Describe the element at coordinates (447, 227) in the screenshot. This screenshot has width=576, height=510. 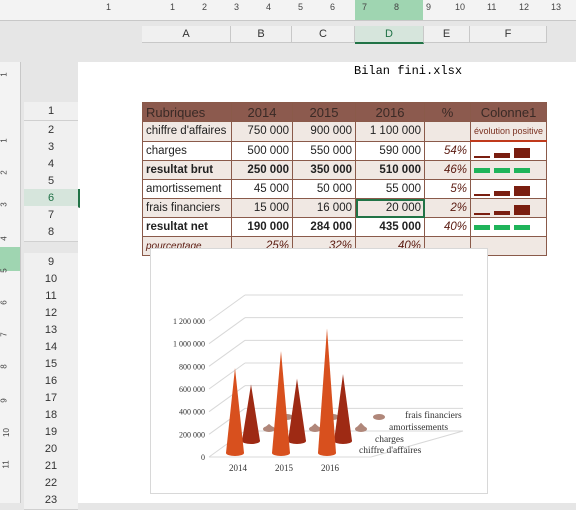
I see `cell-percent: 40%` at that location.